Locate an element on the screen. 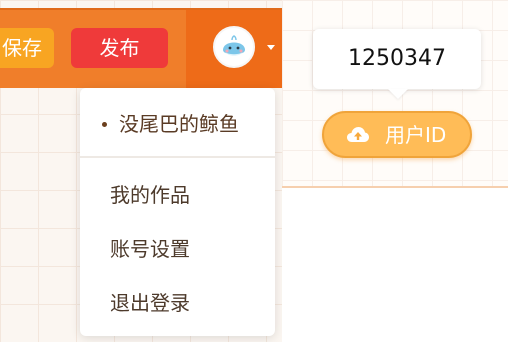 This screenshot has height=342, width=508. menu-username: 没尾巴的鲸鱼 is located at coordinates (179, 124).